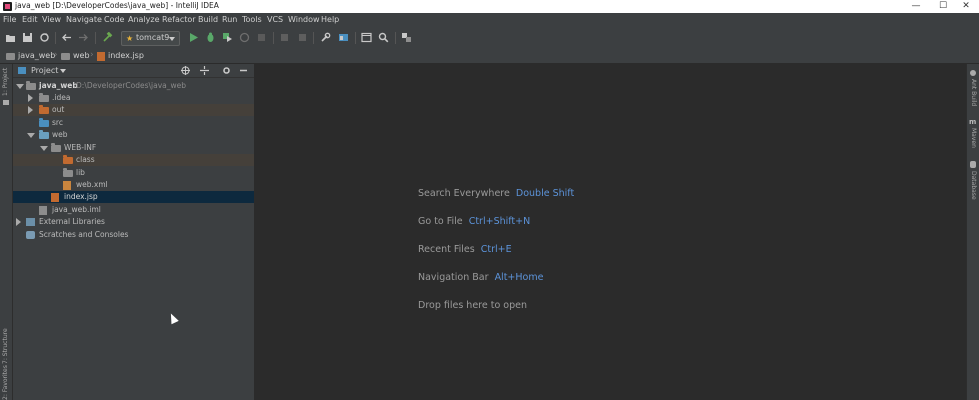 The width and height of the screenshot is (979, 400). I want to click on structure-tool-tab: 7: Structure, so click(5, 346).